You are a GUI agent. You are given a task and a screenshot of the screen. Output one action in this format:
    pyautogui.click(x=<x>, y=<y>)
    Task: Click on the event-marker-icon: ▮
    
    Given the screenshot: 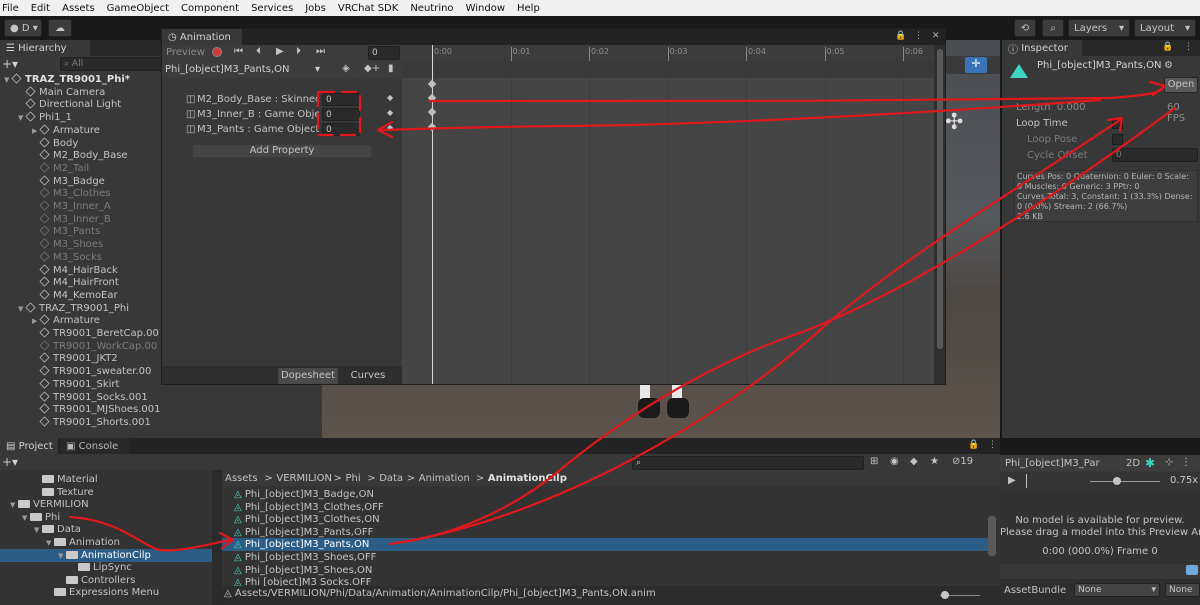 What is the action you would take?
    pyautogui.click(x=391, y=68)
    